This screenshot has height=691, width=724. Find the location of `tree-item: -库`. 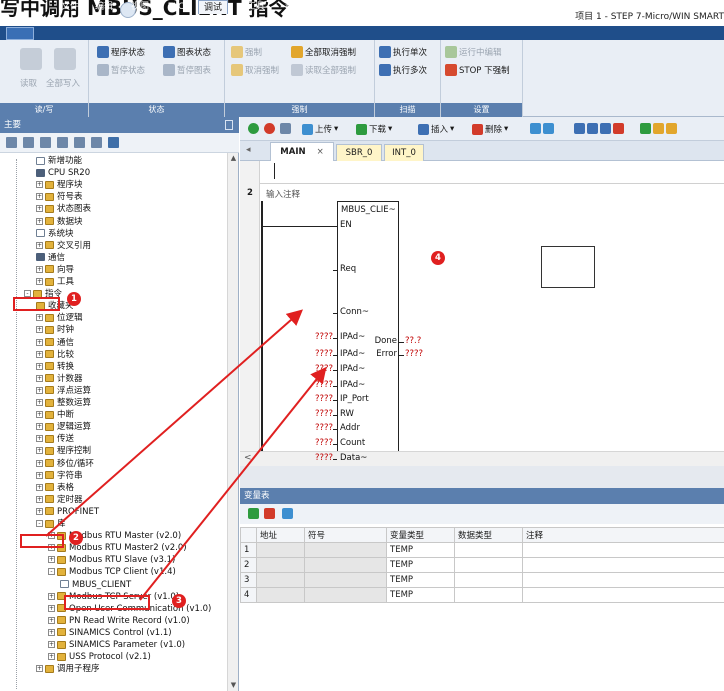

tree-item: -库 is located at coordinates (51, 524).